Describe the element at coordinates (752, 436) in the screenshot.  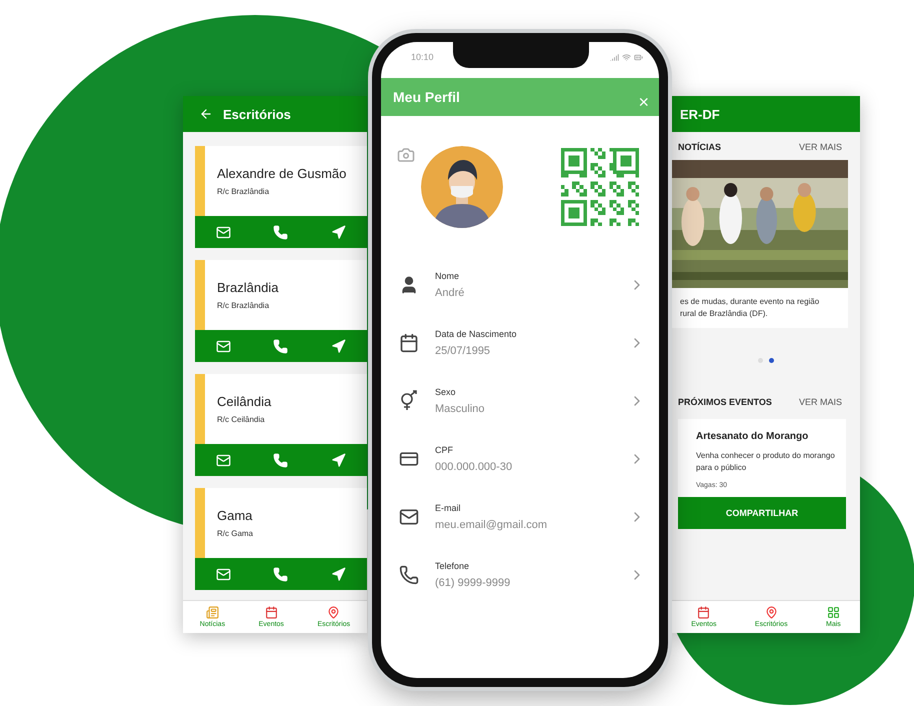
I see `event-title: Artesanato do Morango` at that location.